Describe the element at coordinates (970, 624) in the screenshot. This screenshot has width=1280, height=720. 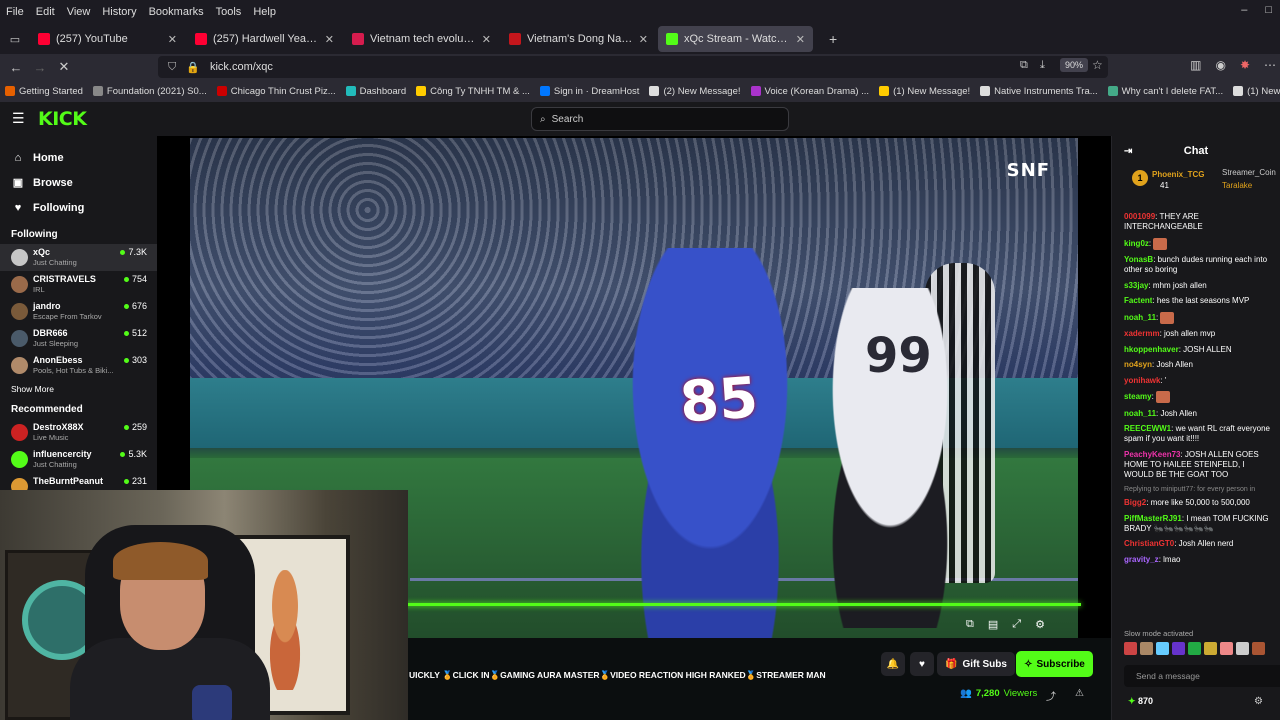
I see `theater-mode-icon: ⧉` at that location.